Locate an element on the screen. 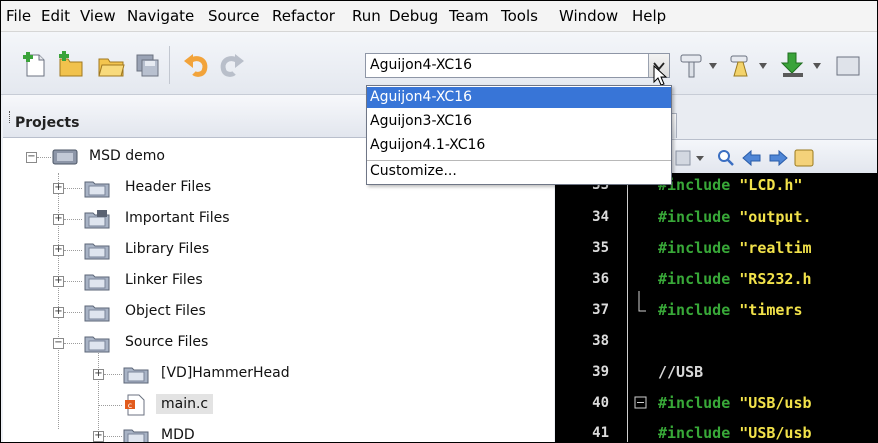 This screenshot has width=878, height=443. tree-item-object-files: + Object Files is located at coordinates (278, 312).